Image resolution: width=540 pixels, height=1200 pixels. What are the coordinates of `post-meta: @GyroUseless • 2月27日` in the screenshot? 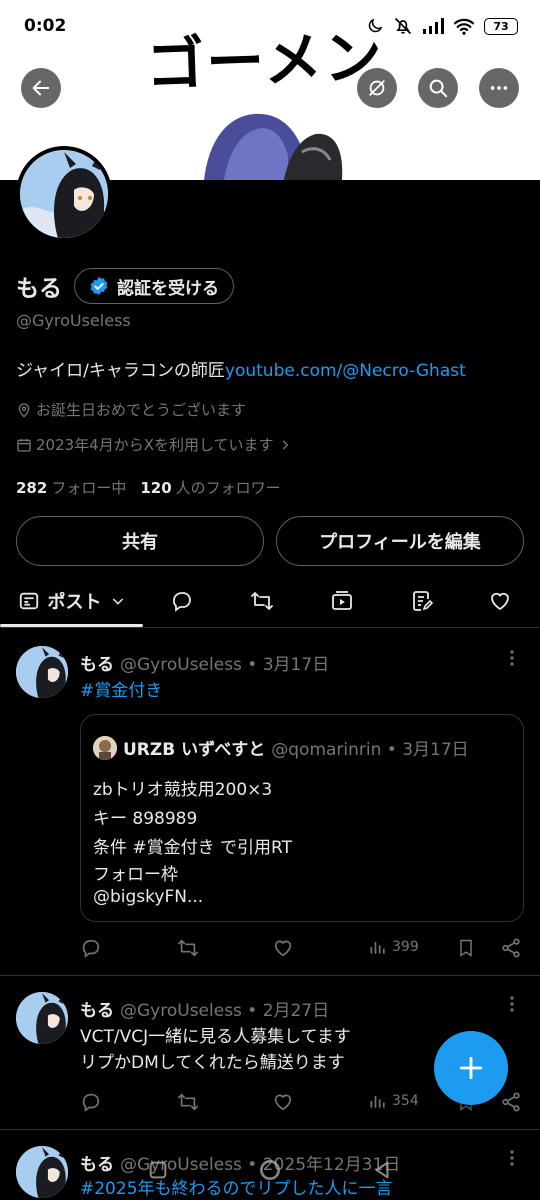 It's located at (225, 1011).